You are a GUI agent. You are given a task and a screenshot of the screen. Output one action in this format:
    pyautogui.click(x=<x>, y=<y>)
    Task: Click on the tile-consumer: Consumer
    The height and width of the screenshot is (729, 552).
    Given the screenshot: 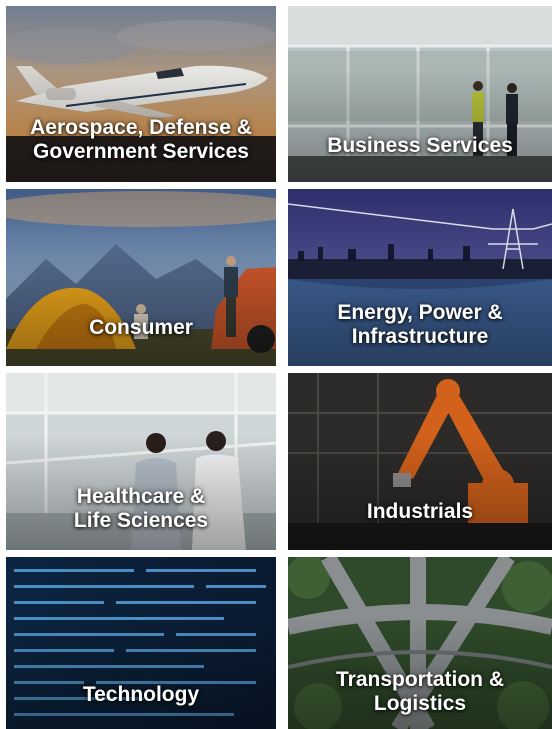 What is the action you would take?
    pyautogui.click(x=141, y=277)
    